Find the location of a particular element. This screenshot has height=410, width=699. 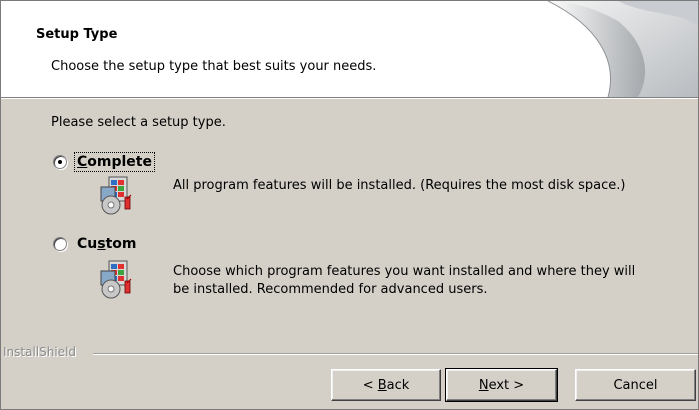

radio-custom: Custom is located at coordinates (96, 244).